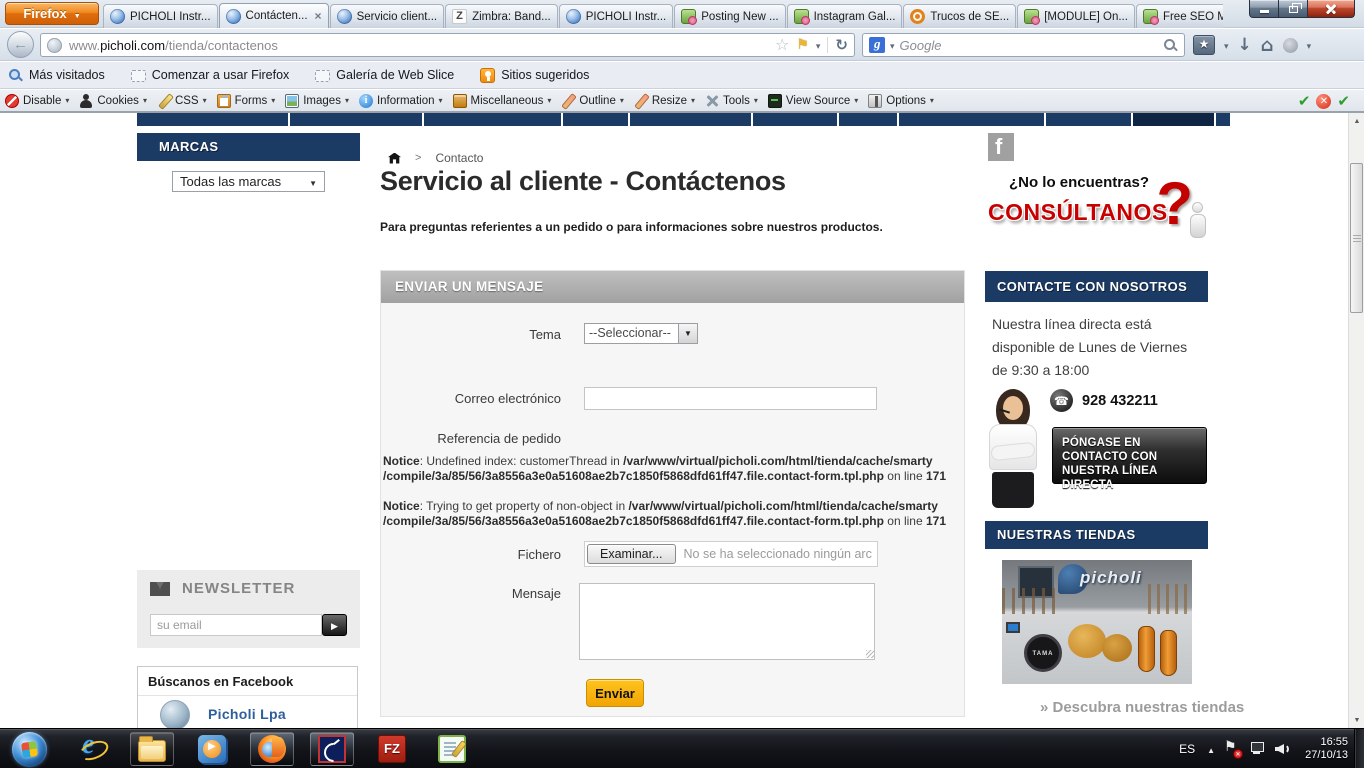 The image size is (1364, 768). Describe the element at coordinates (901, 100) in the screenshot. I see `devbar-item-options: Options ▾` at that location.